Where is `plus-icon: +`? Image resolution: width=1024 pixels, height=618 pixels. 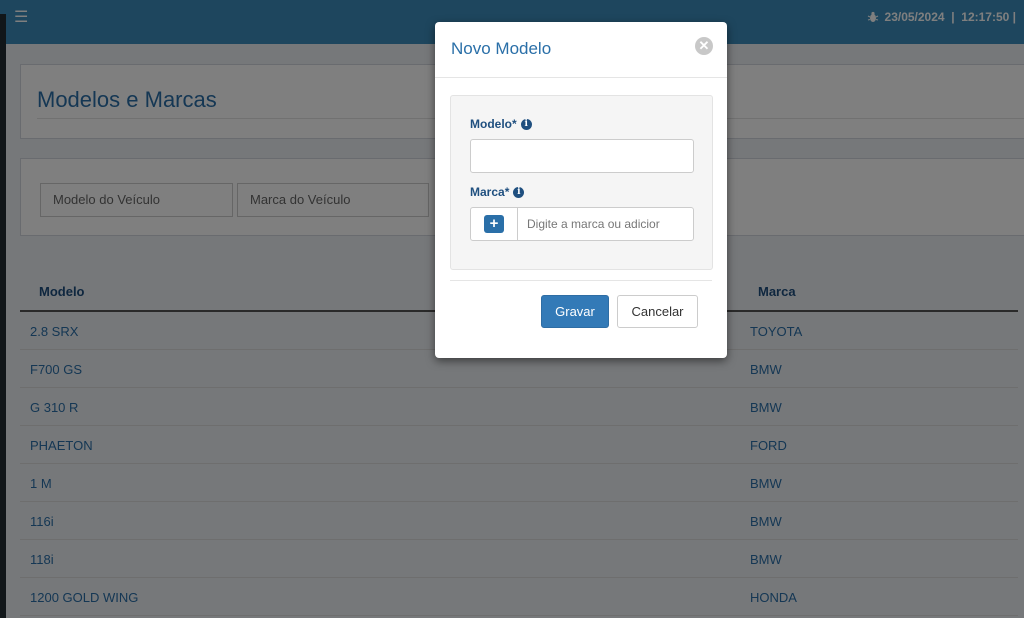
plus-icon: + is located at coordinates (494, 224).